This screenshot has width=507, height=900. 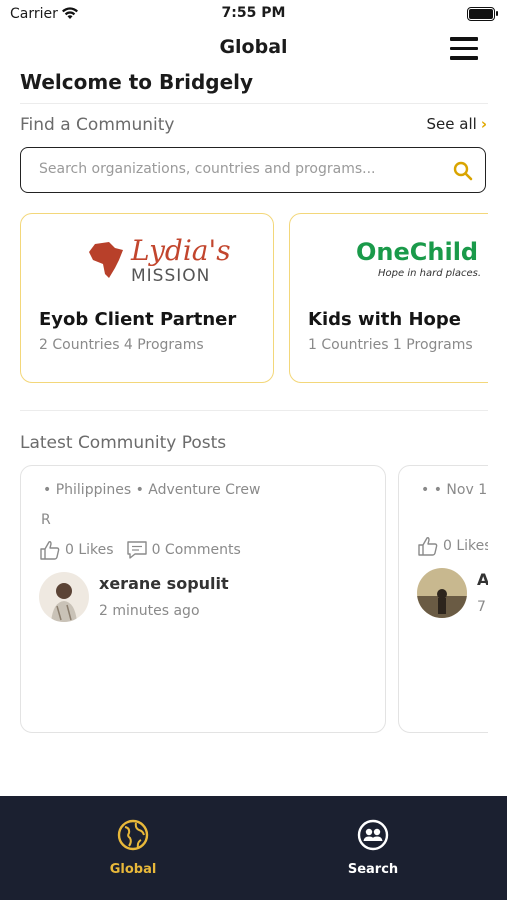 What do you see at coordinates (483, 124) in the screenshot?
I see `chevron-right-icon: ›` at bounding box center [483, 124].